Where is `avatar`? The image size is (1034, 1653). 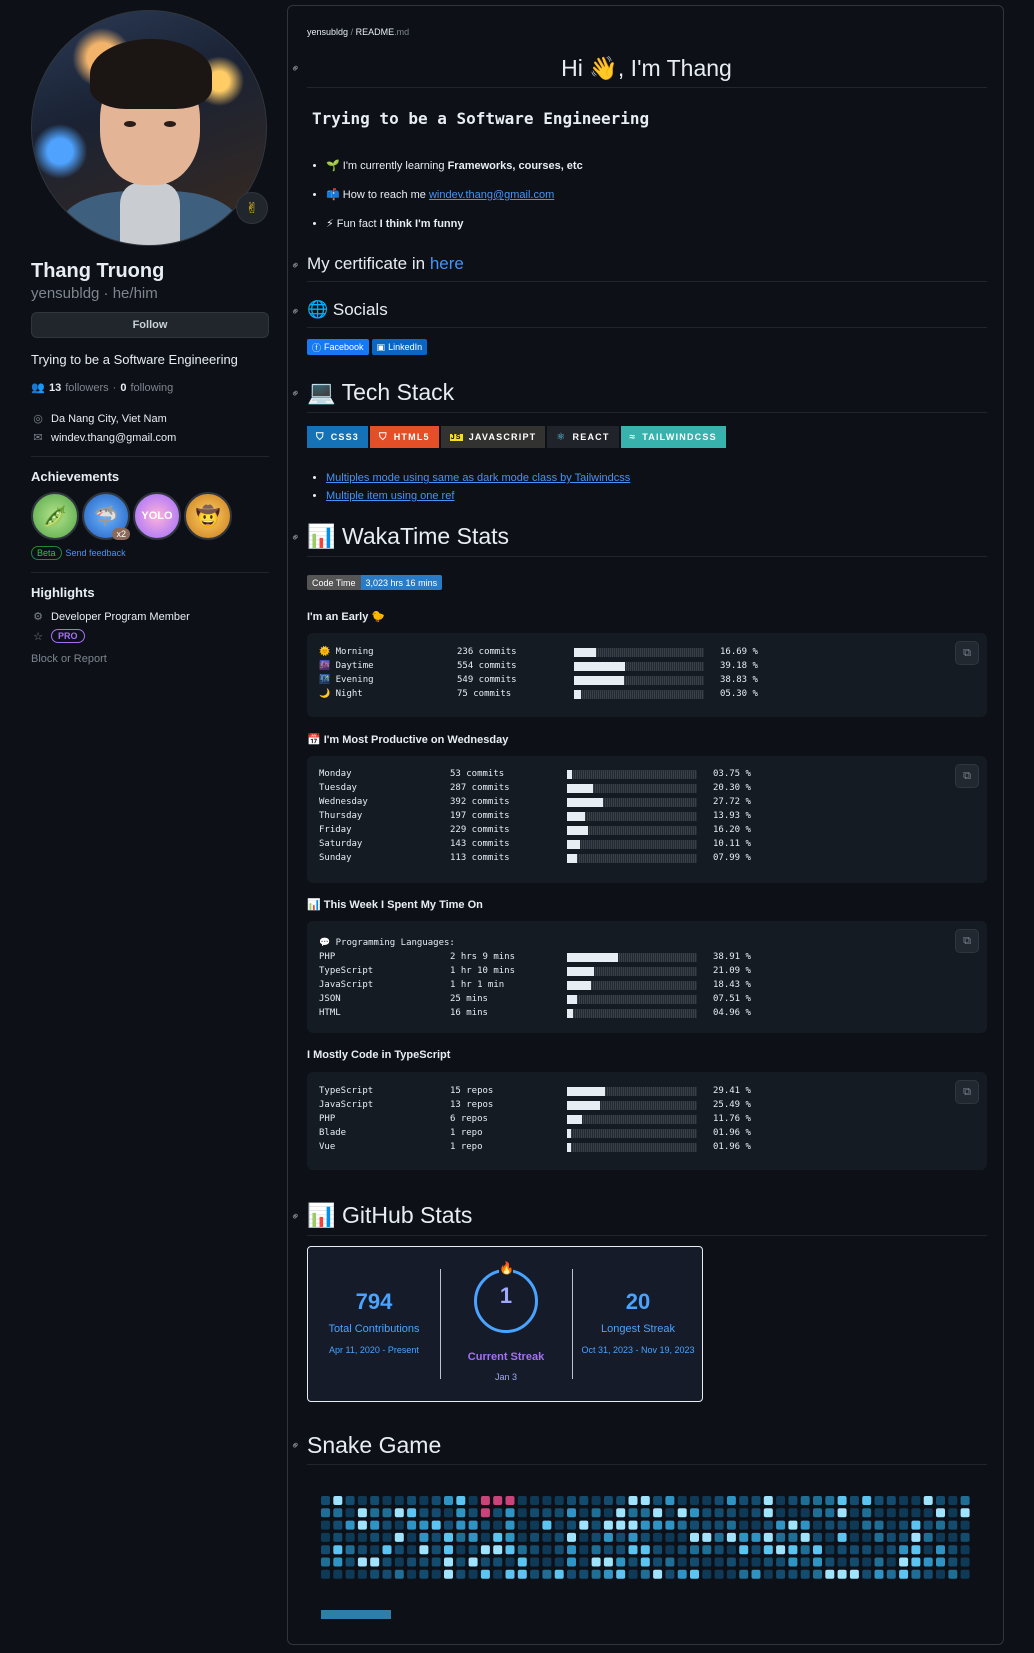 avatar is located at coordinates (149, 128).